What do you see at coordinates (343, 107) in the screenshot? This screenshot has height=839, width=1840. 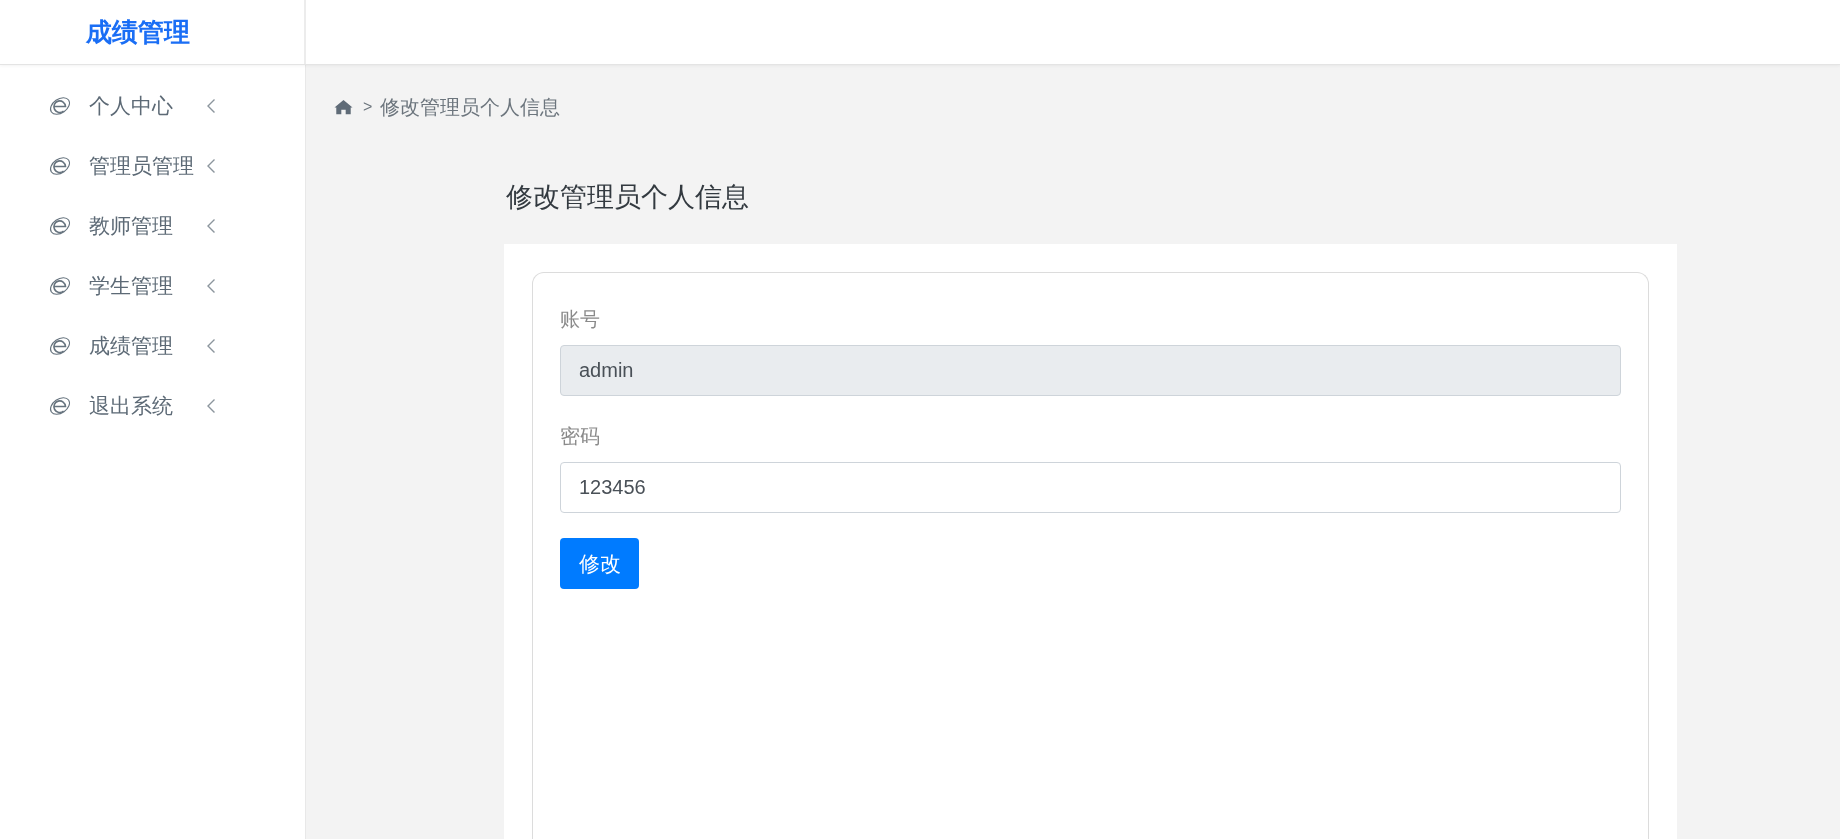 I see `home-icon` at bounding box center [343, 107].